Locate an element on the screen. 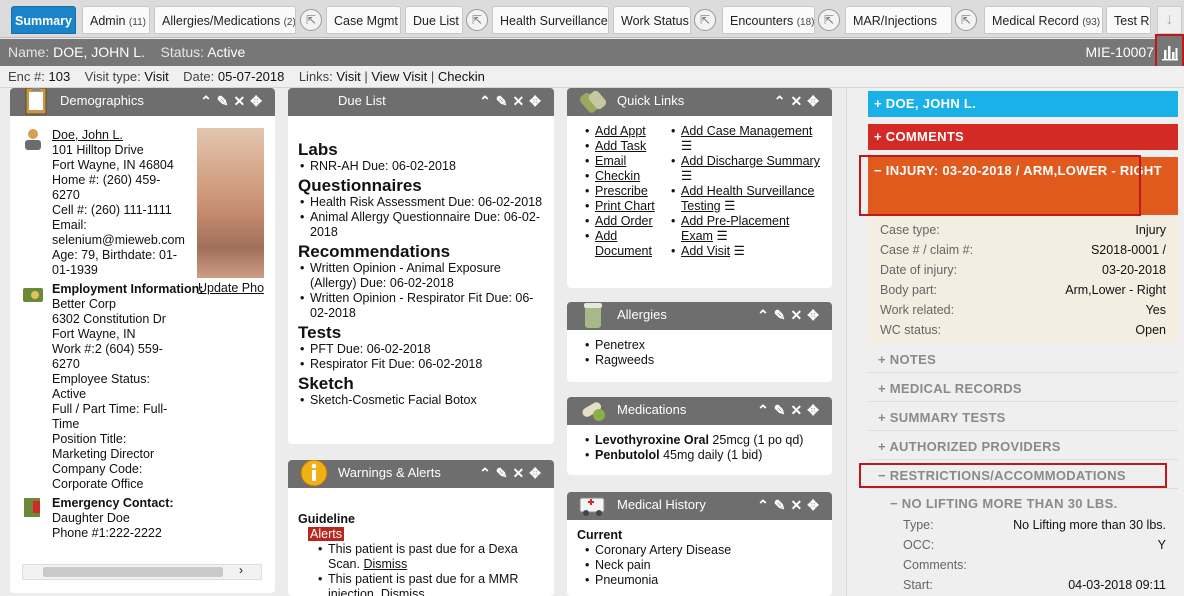 The image size is (1184, 596). tab-encounters: Encounters (18) is located at coordinates (768, 20).